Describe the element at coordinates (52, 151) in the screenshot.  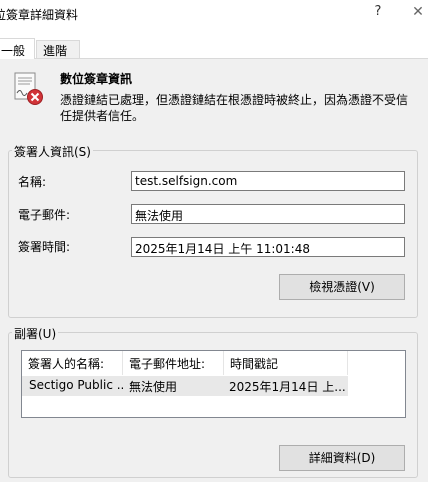
I see `signer-info-group-label: 簽署人資訊(S)` at that location.